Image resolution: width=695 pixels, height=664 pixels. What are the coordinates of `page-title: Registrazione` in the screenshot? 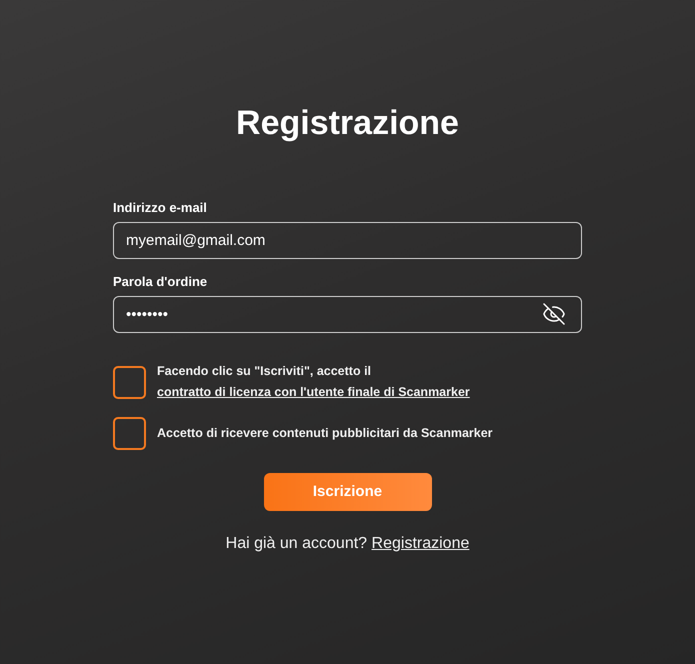 It's located at (347, 123).